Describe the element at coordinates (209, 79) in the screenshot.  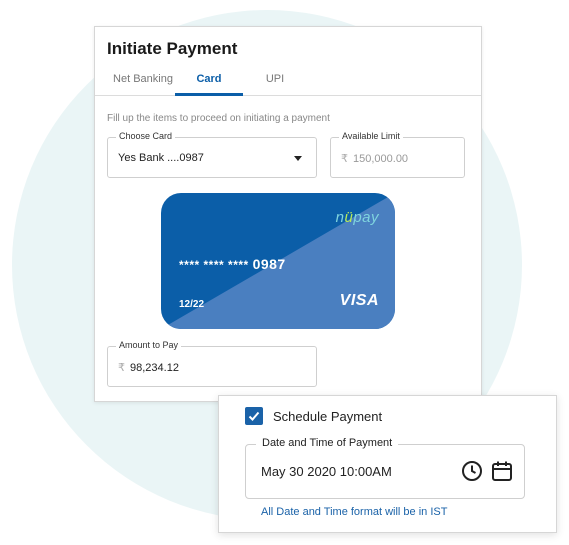
I see `tab-card: Card` at that location.